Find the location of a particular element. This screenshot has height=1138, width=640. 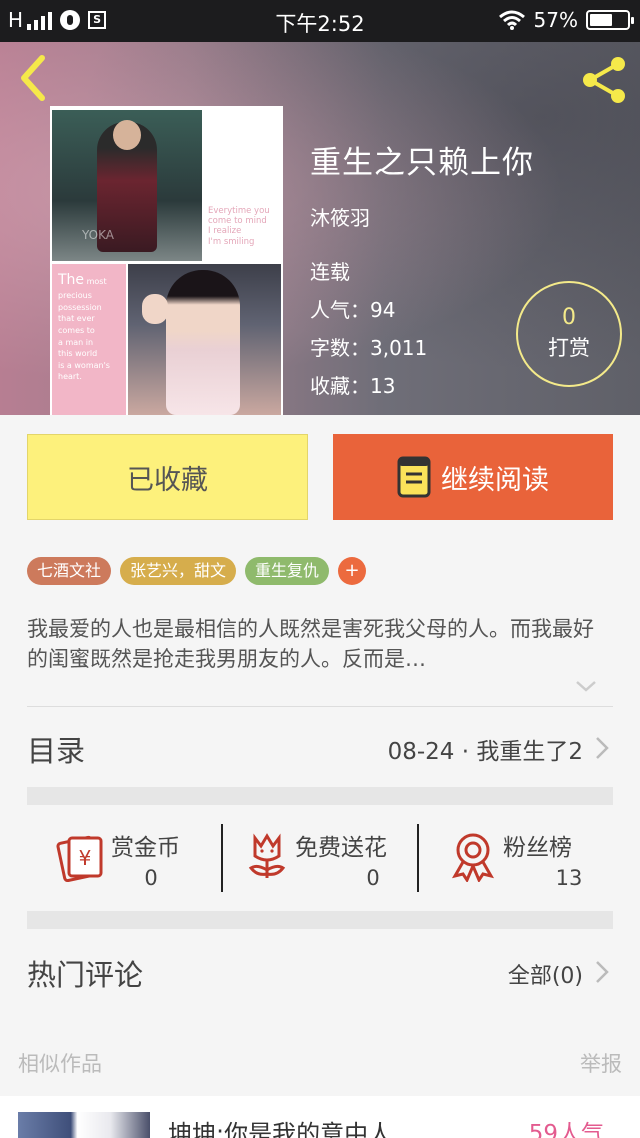

recommended-book-item: 坤坤:你是我的意中人 59人气 is located at coordinates (320, 1117).